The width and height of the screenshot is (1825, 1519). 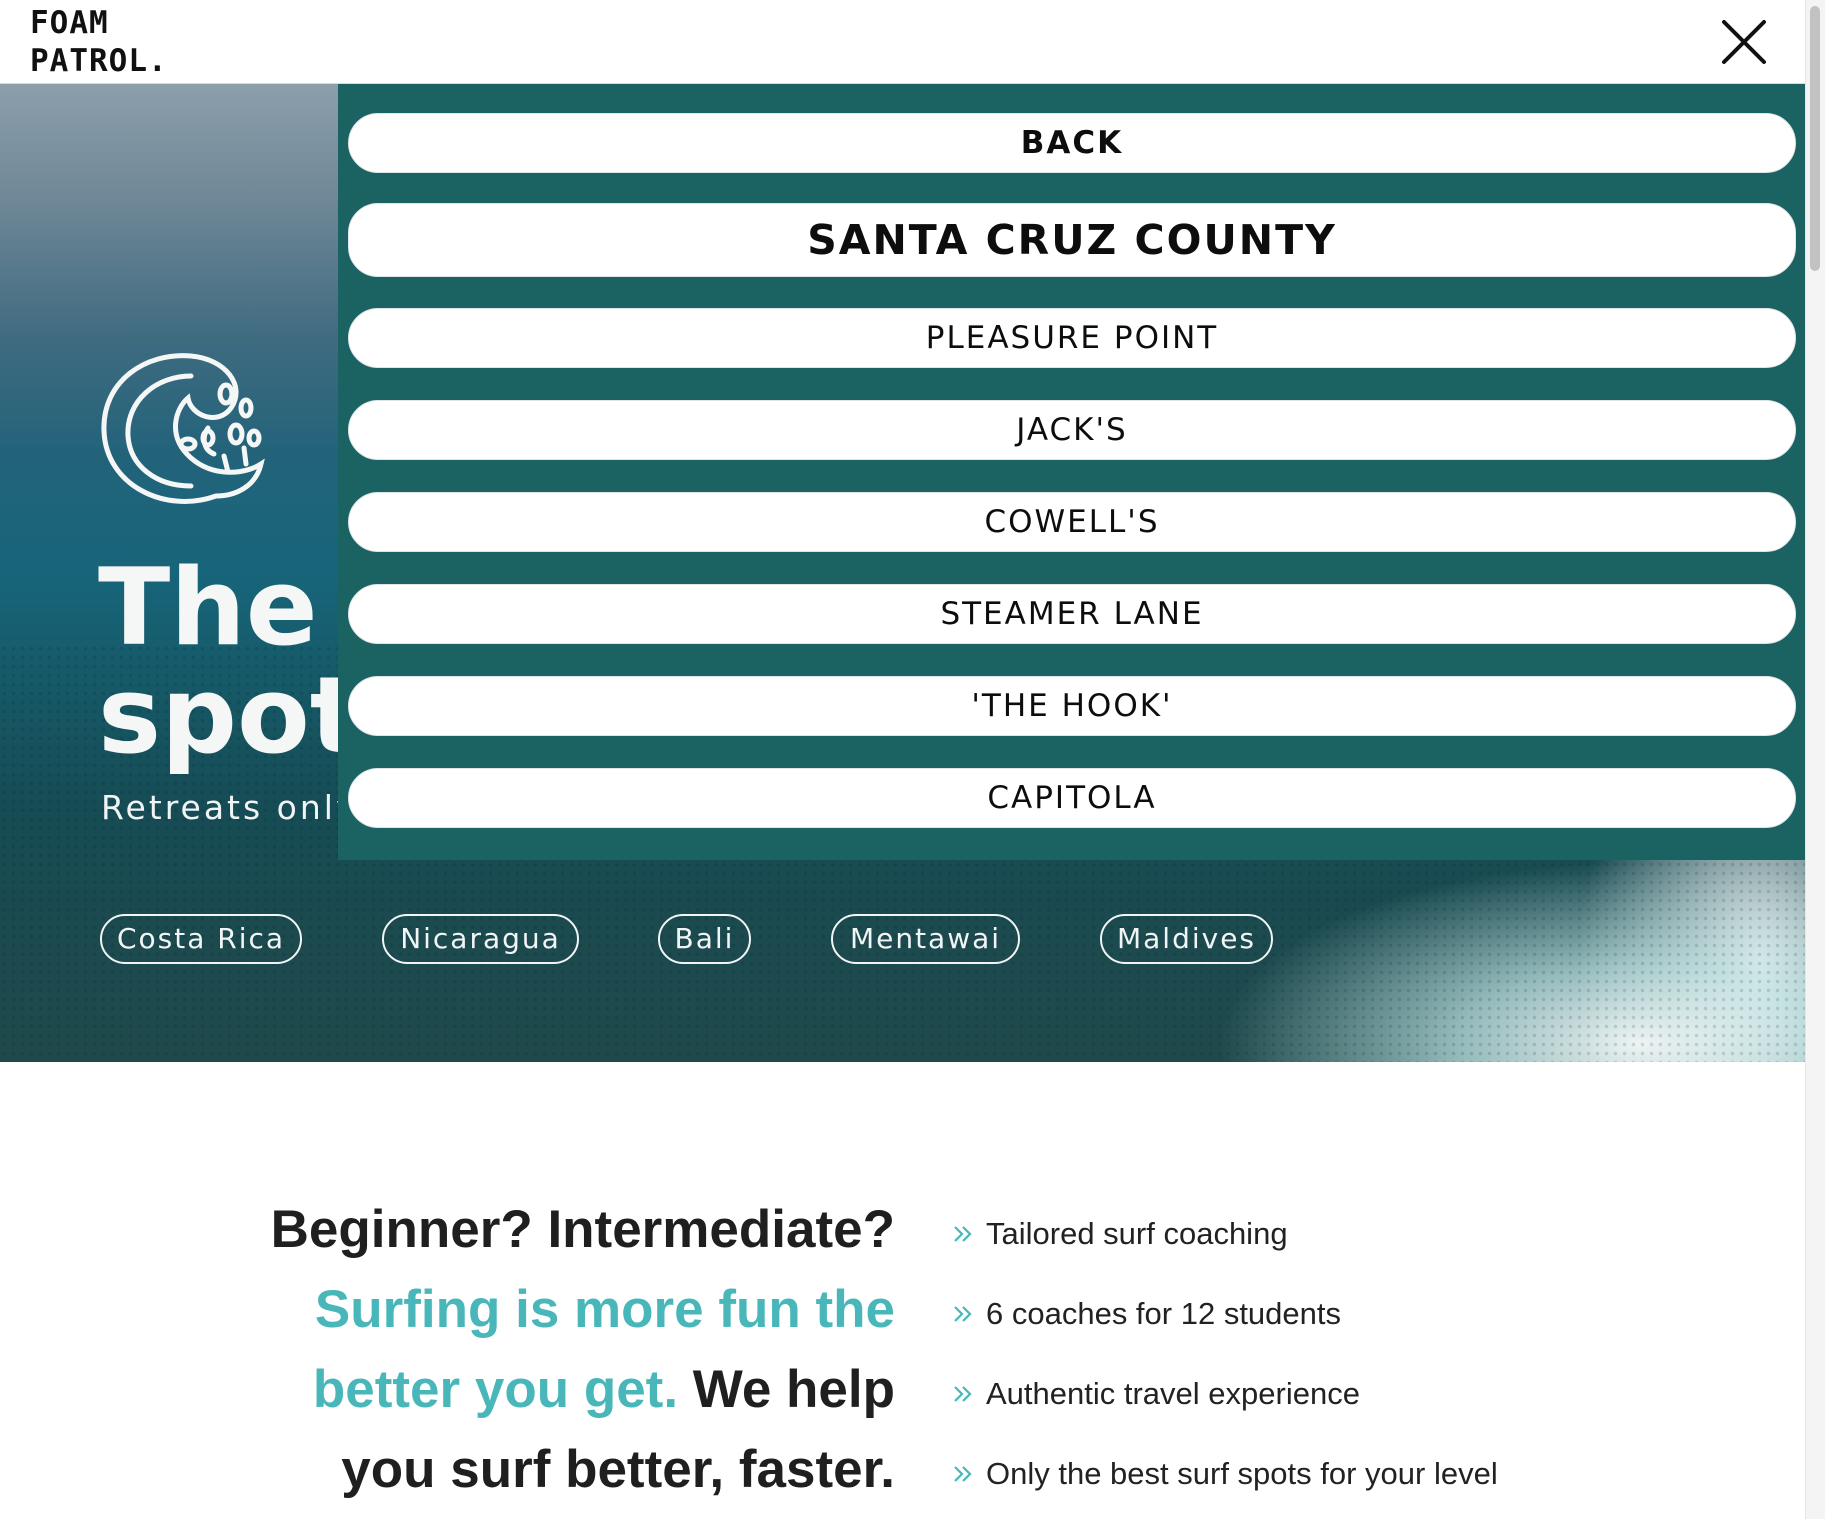 I want to click on logo-line1: FOAM, so click(x=69, y=23).